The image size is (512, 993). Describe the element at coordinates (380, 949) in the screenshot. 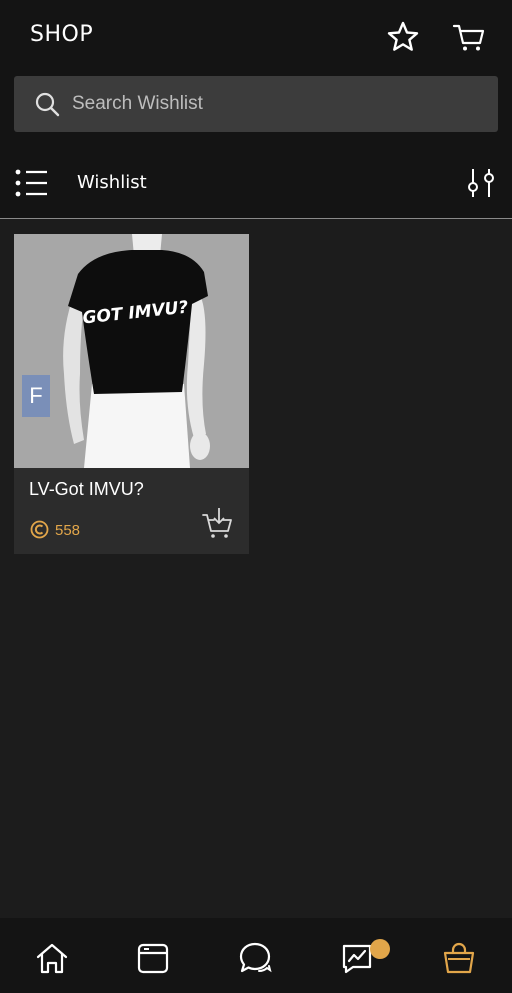

I see `notification-dot` at that location.